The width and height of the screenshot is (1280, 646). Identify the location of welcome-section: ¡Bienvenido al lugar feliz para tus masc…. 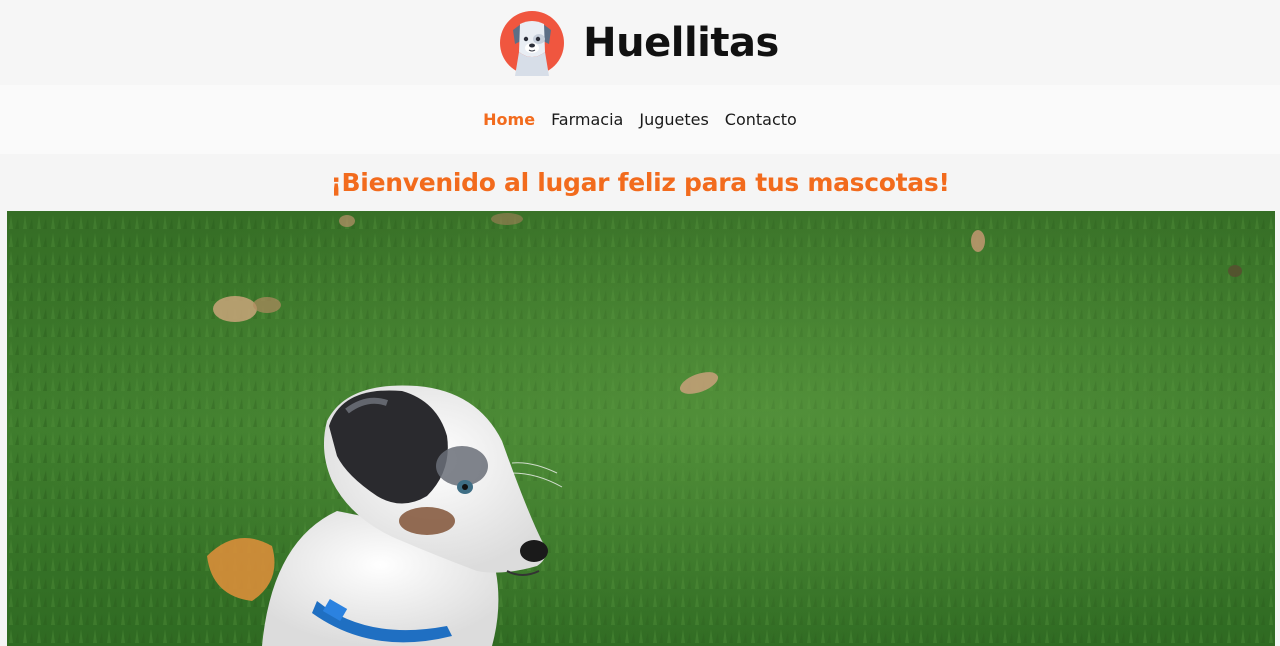
(640, 182).